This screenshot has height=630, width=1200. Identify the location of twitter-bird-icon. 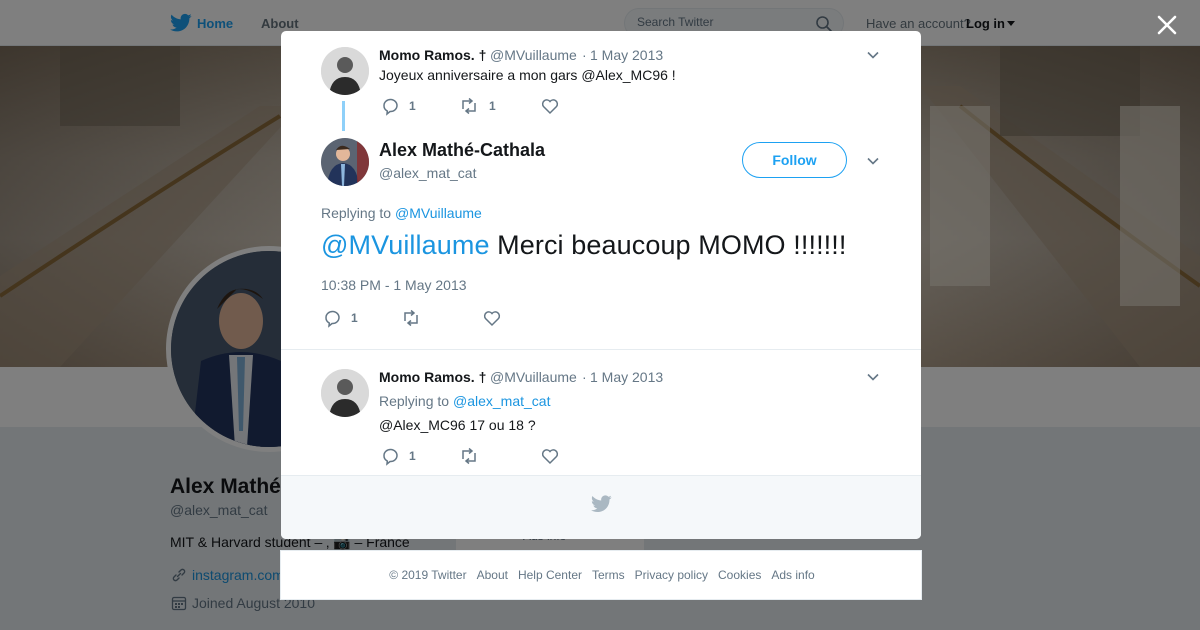
(601, 504).